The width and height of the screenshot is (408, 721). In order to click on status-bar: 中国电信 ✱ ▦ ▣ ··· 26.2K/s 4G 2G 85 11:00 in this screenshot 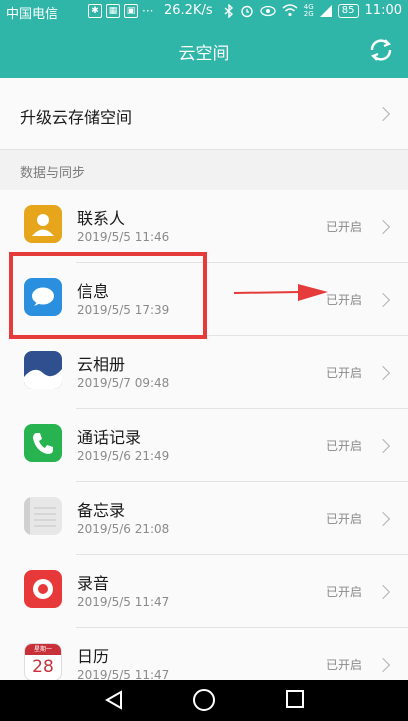, I will do `click(204, 11)`.